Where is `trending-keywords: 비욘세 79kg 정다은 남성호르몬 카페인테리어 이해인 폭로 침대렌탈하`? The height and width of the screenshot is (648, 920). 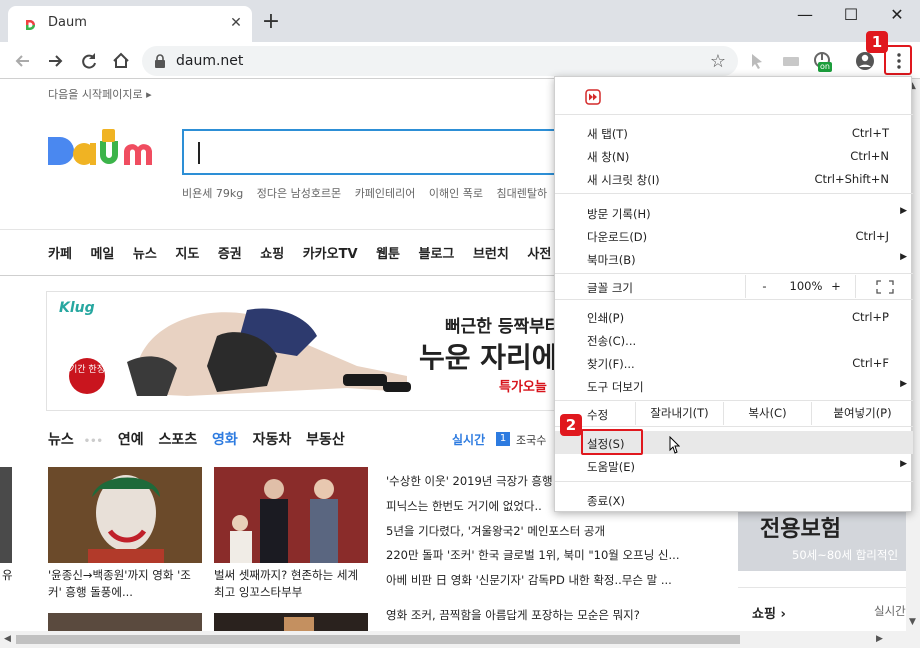 trending-keywords: 비욘세 79kg 정다은 남성호르몬 카페인테리어 이해인 폭로 침대렌탈하 is located at coordinates (369, 193).